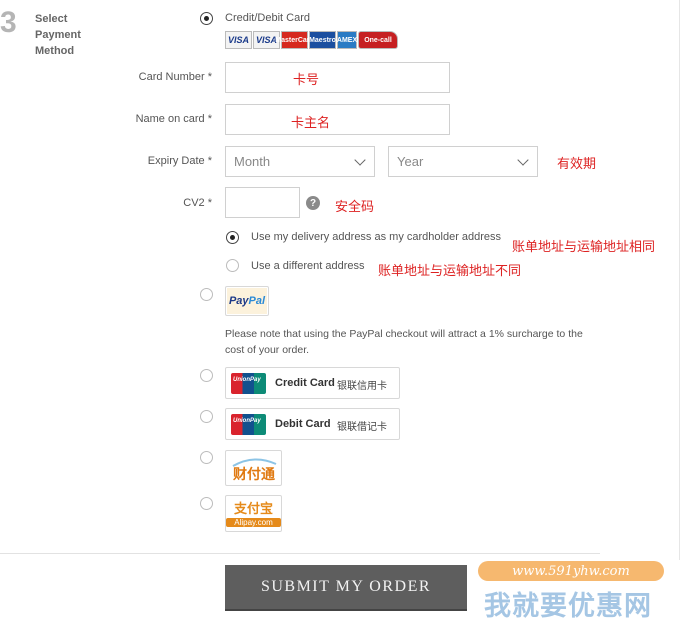 Image resolution: width=682 pixels, height=624 pixels. Describe the element at coordinates (232, 237) in the screenshot. I see `same-address-radio` at that location.